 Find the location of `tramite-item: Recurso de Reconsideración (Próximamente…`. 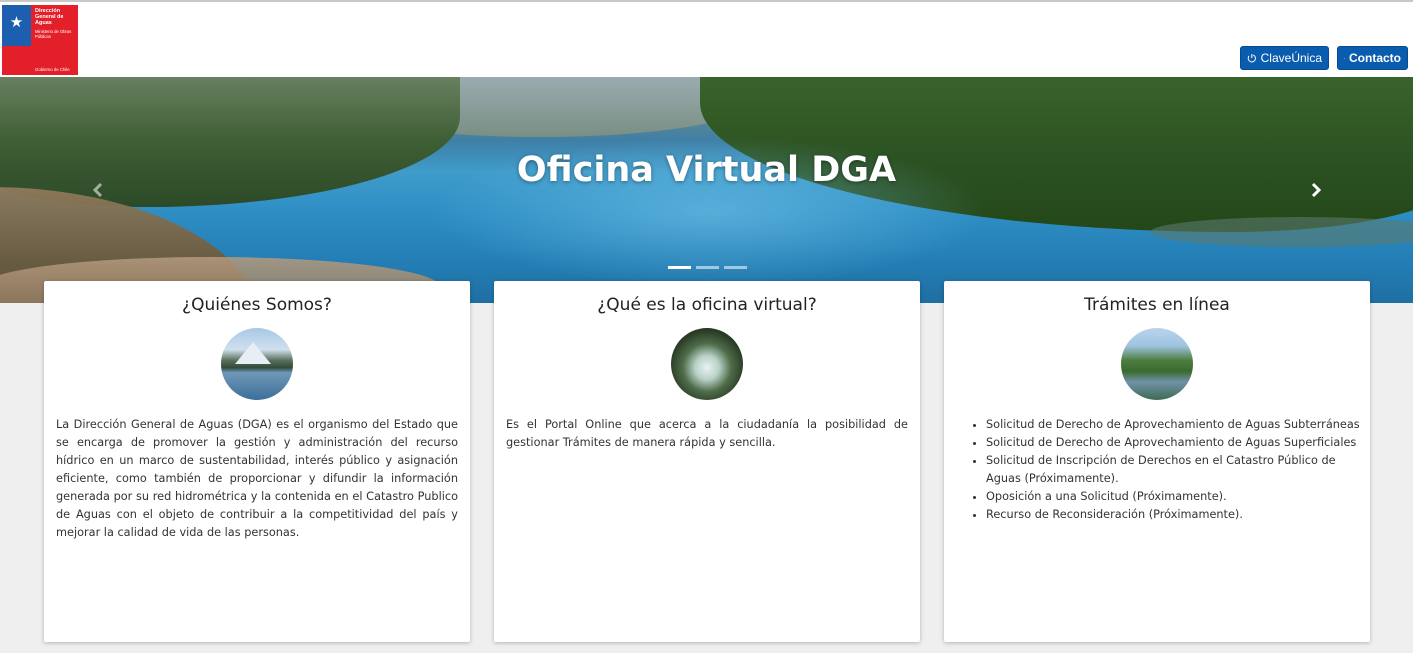

tramite-item: Recurso de Reconsideración (Próximamente… is located at coordinates (1176, 515).